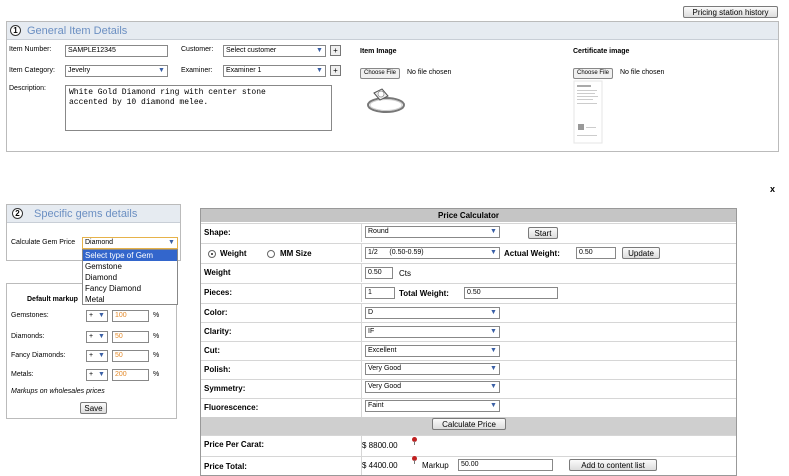 Image resolution: width=789 pixels, height=476 pixels. What do you see at coordinates (432, 387) in the screenshot?
I see `symmetry-select: Very Good ▼` at bounding box center [432, 387].